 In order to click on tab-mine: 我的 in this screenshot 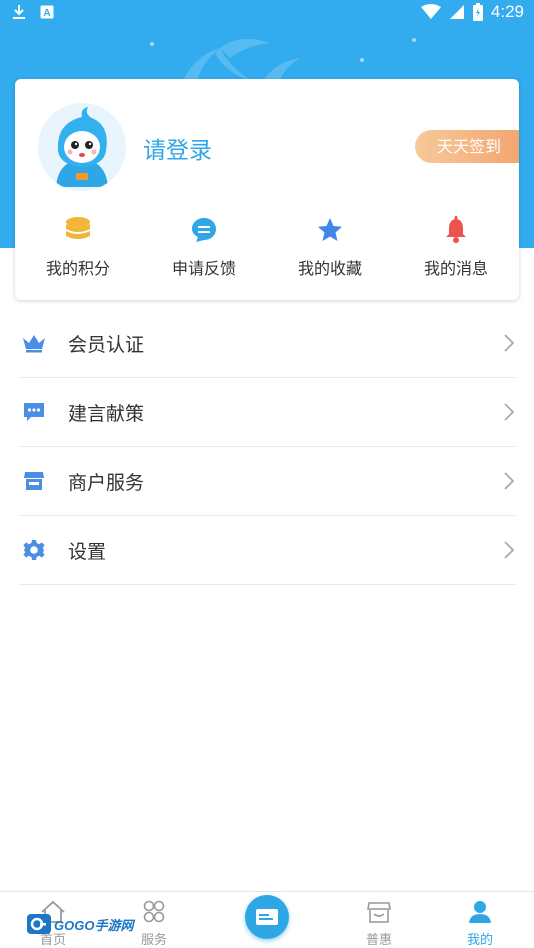, I will do `click(480, 924)`.